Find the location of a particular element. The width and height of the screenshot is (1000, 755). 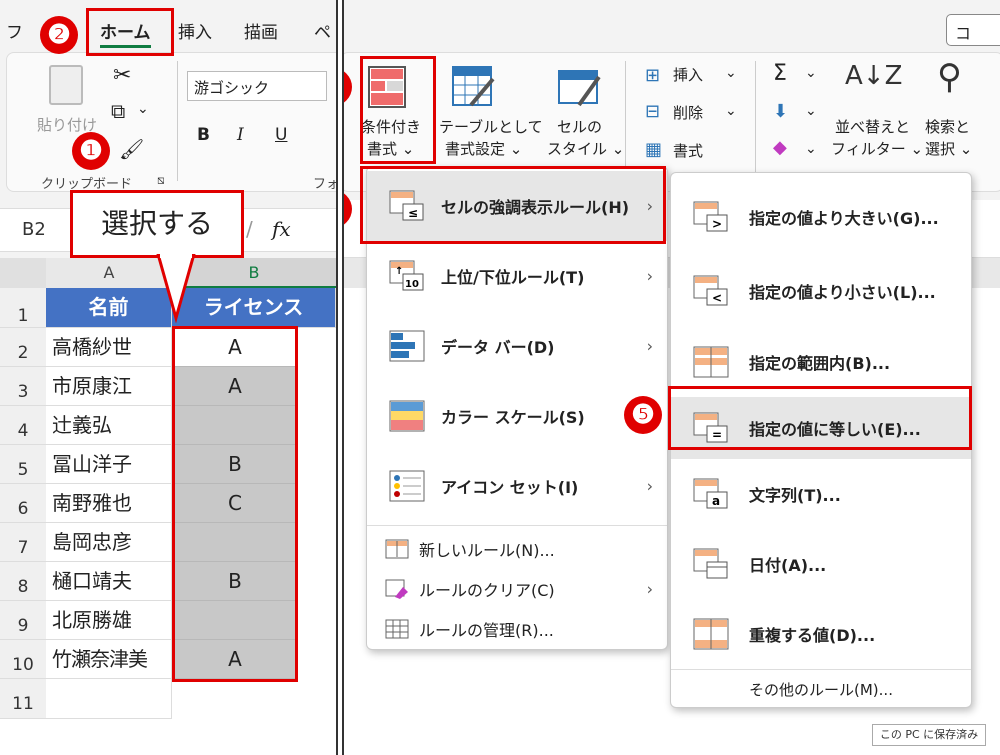

table-cell: 島岡忠彦 is located at coordinates (109, 542).